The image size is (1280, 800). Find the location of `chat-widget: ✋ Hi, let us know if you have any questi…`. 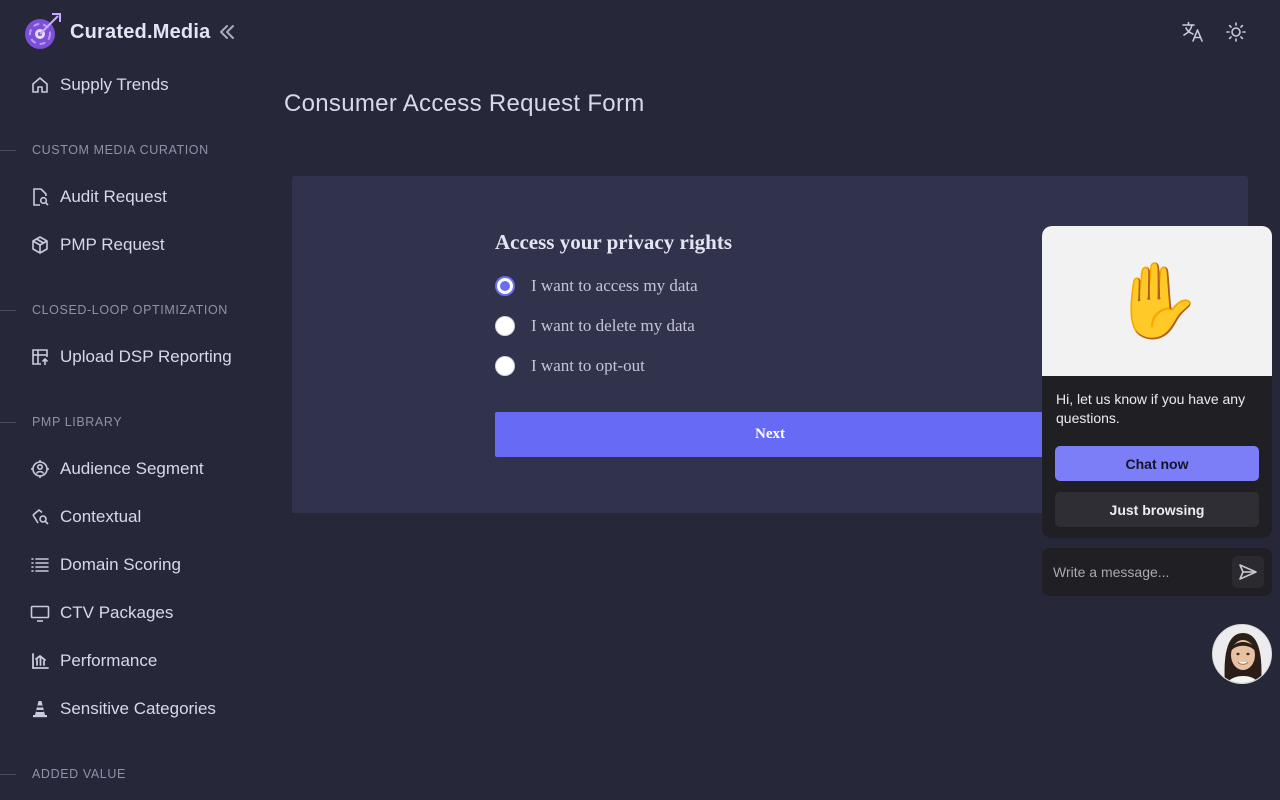

chat-widget: ✋ Hi, let us know if you have any questi… is located at coordinates (1157, 382).